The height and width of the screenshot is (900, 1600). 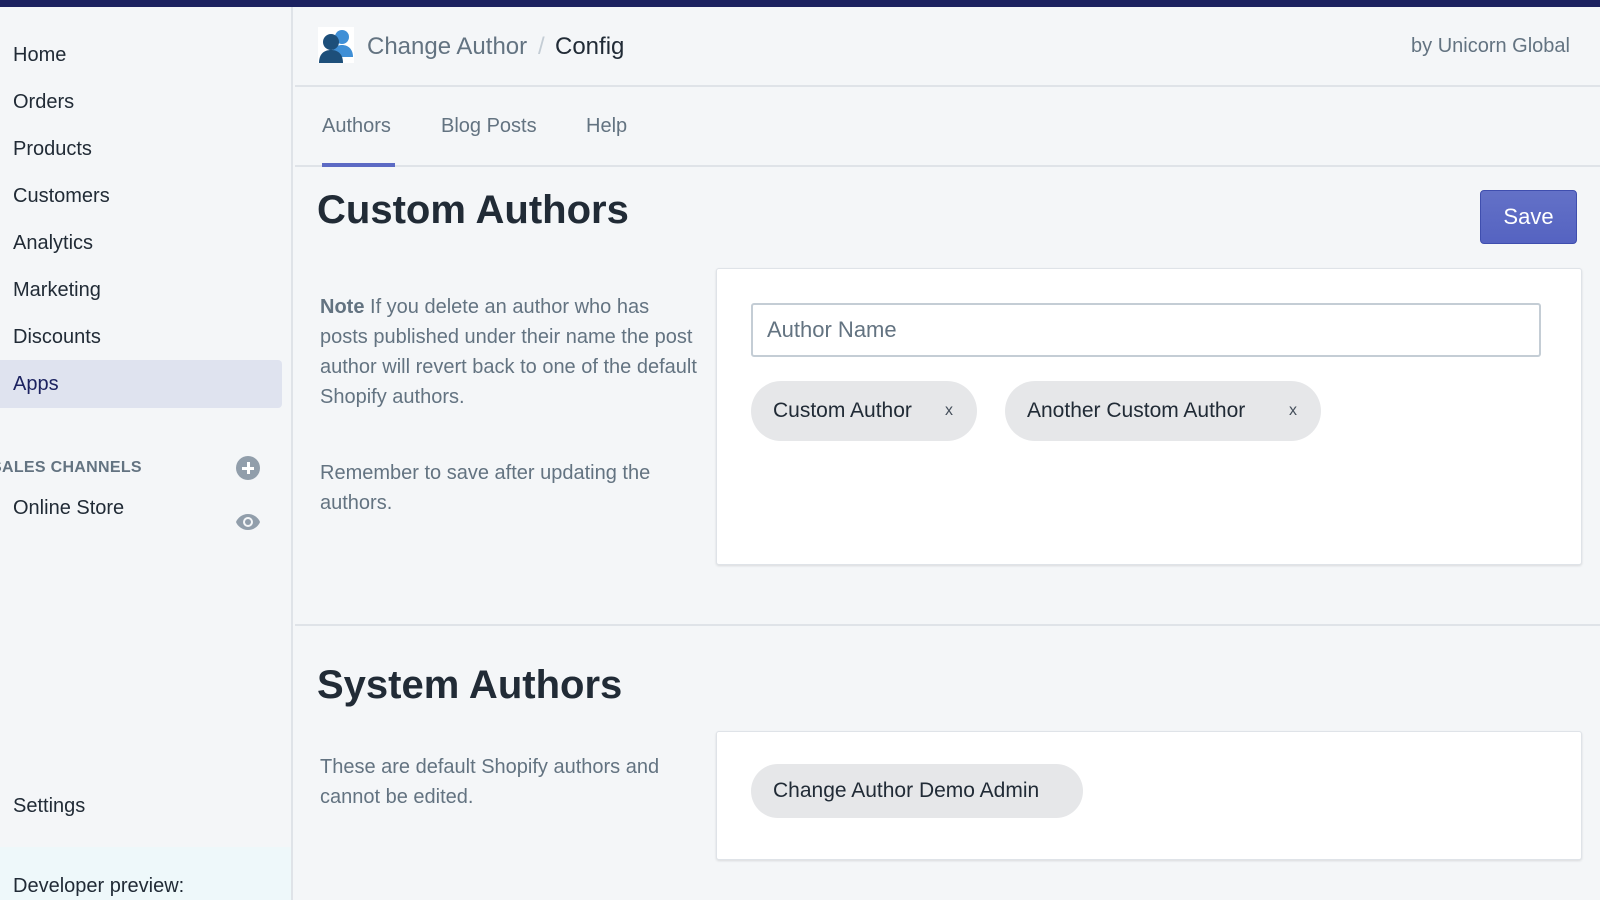 What do you see at coordinates (141, 196) in the screenshot?
I see `sidebar-item-customers: Customers` at bounding box center [141, 196].